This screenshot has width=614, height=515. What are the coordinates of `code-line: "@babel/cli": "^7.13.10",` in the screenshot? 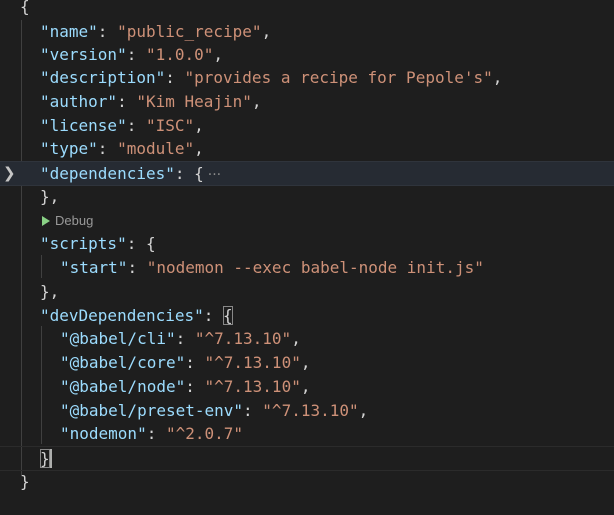 It's located at (307, 339).